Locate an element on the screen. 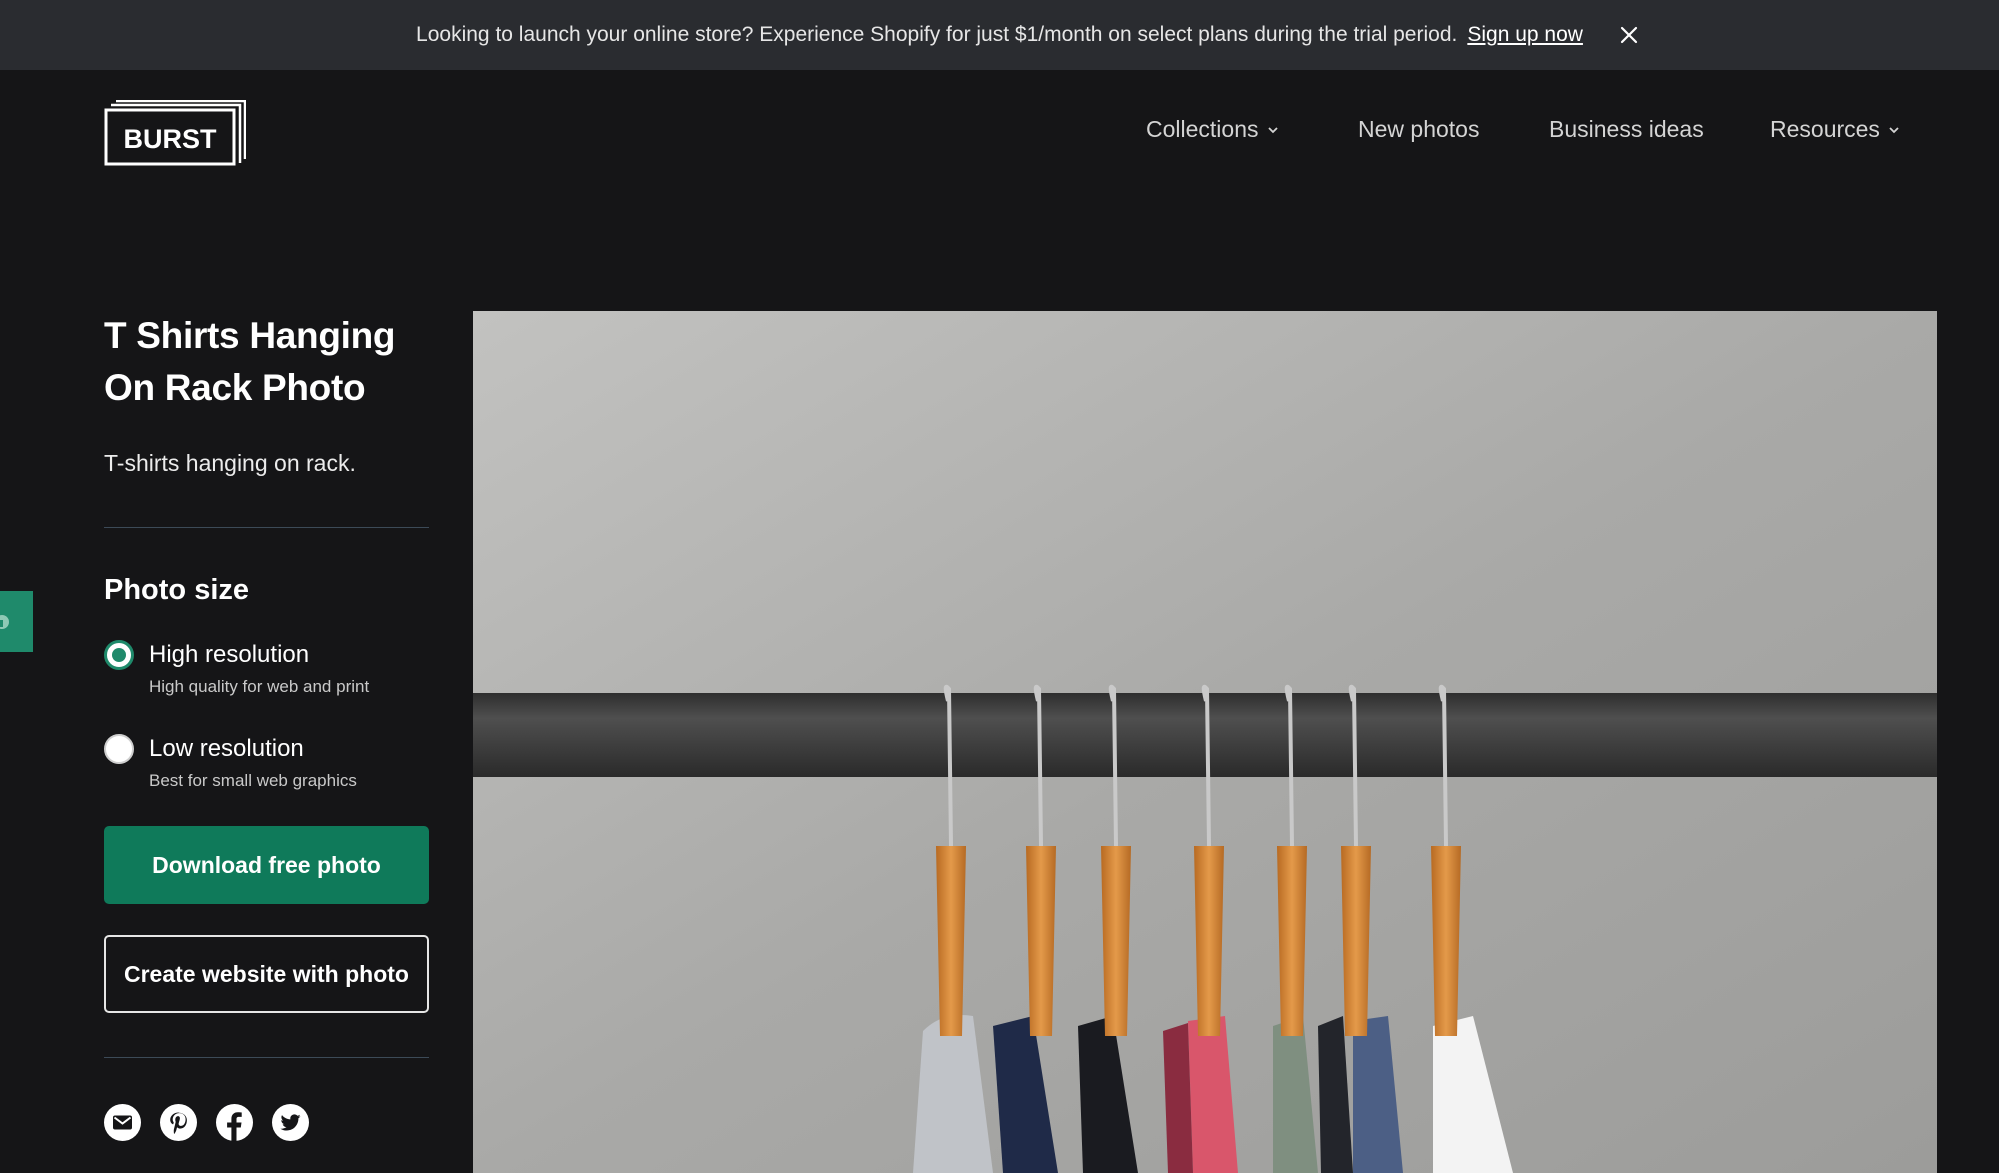 The image size is (1999, 1173). share-icons is located at coordinates (206, 1122).